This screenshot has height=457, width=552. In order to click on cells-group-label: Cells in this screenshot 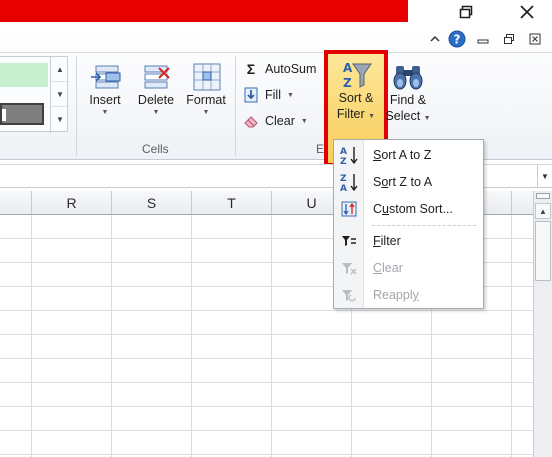, I will do `click(155, 149)`.